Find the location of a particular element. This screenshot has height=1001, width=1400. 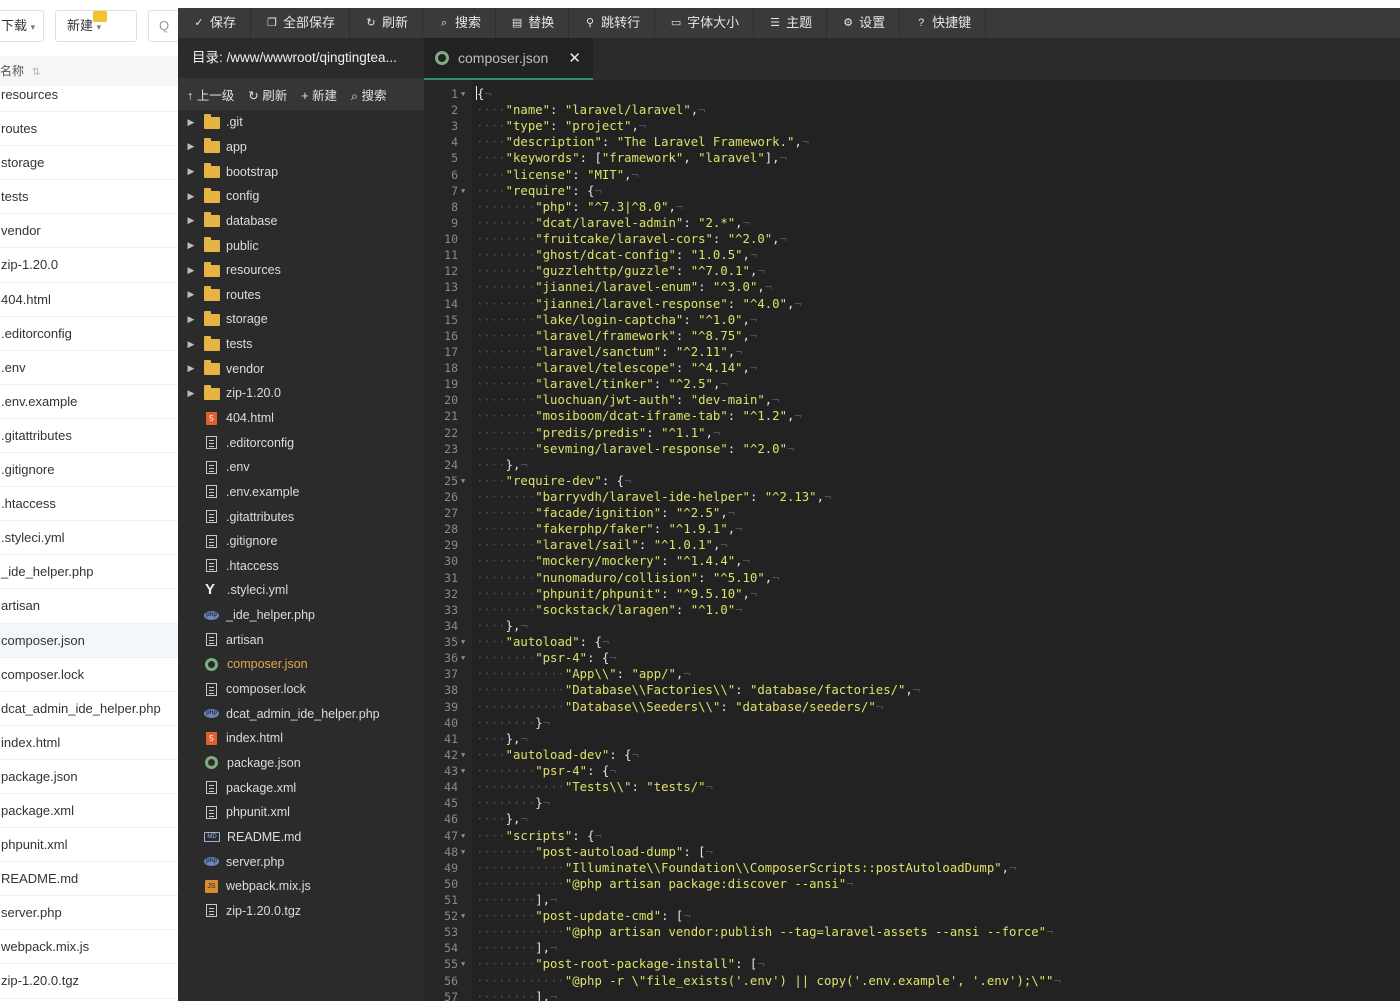

code-line: 37 ············"App\\": "app/",¬ is located at coordinates (912, 674).